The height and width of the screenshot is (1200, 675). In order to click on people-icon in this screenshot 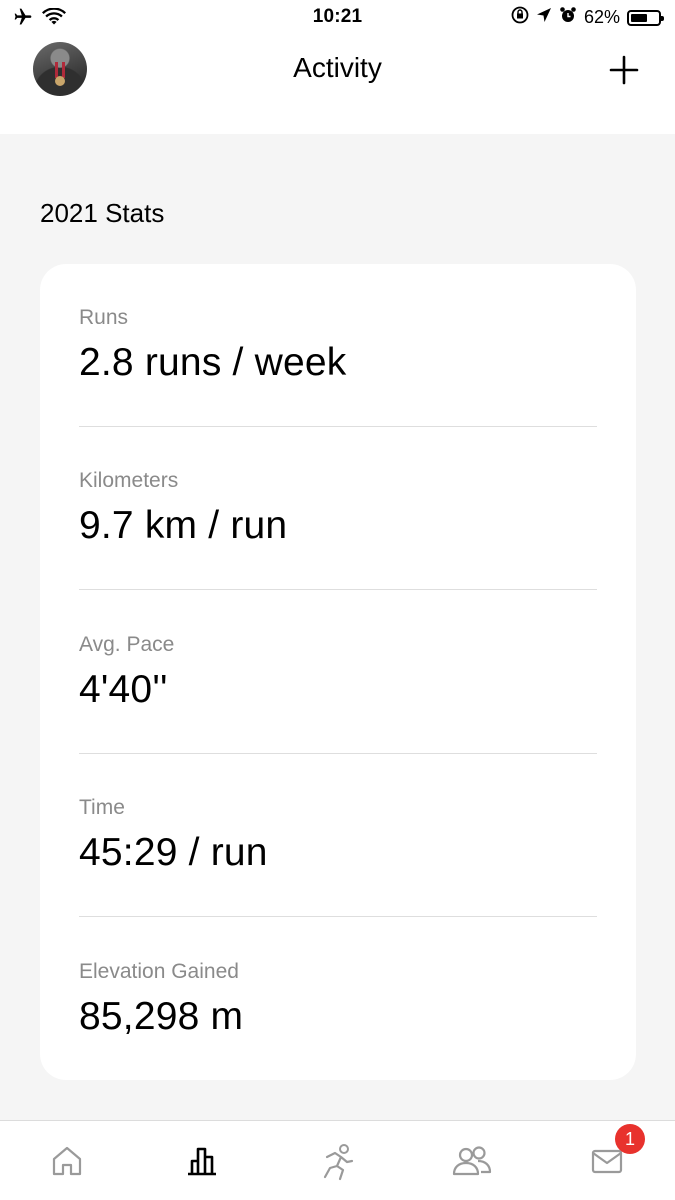, I will do `click(472, 1161)`.